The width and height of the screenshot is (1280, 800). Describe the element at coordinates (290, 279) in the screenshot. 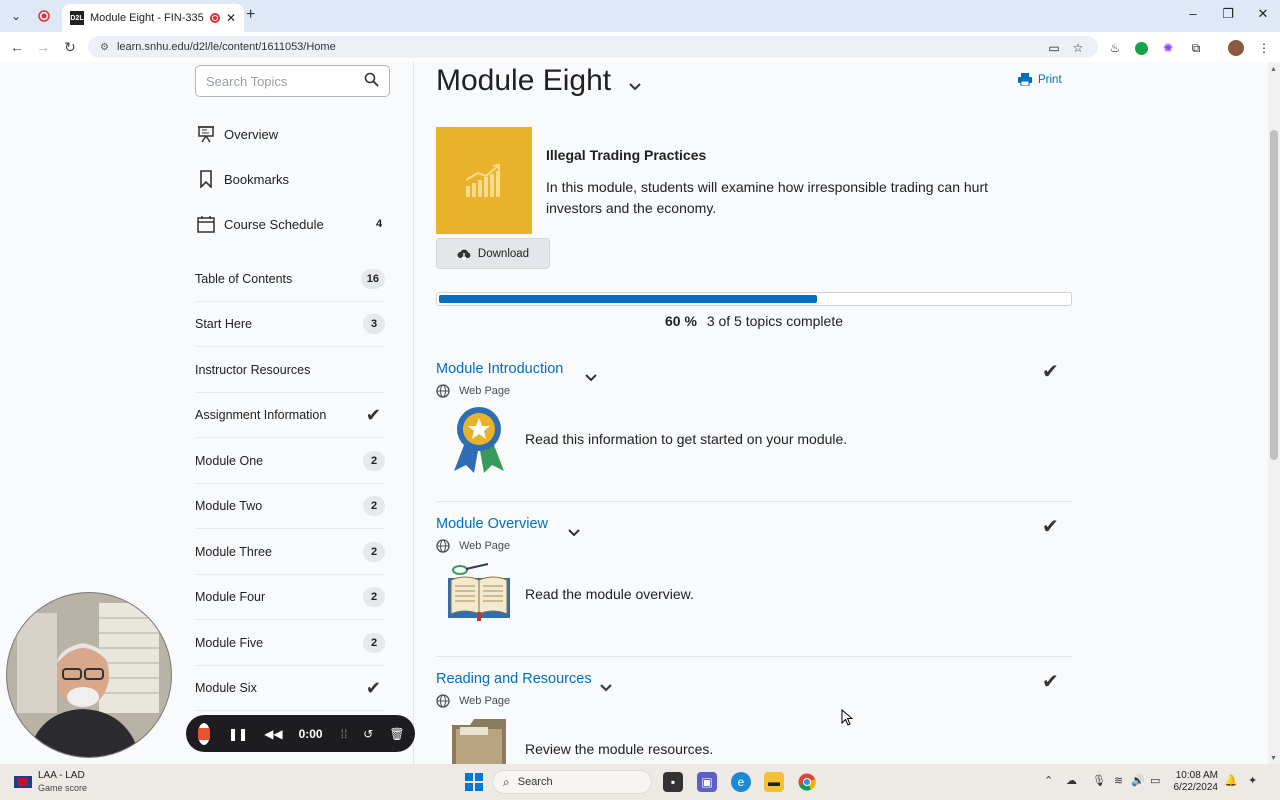

I see `toc-item-table-of-contents: Table of Contents 16` at that location.